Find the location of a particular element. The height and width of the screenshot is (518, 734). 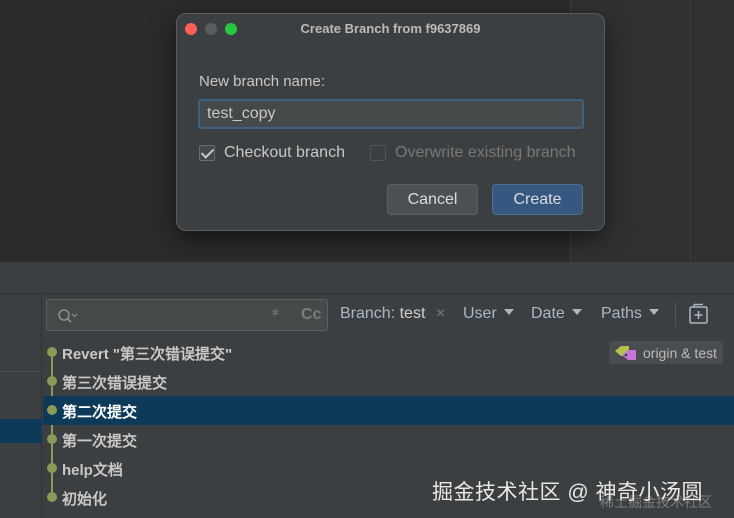

dialog-title: Create Branch from f9637869 is located at coordinates (390, 28).